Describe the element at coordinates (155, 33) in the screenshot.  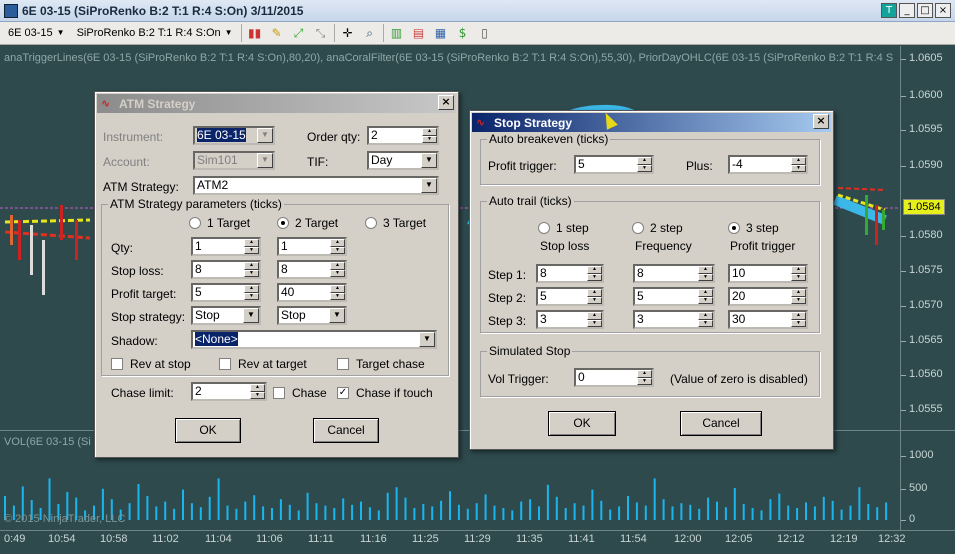
I see `bar-type-selector: SiProRenko B:2 T:1 R:4 S:On ▼` at that location.